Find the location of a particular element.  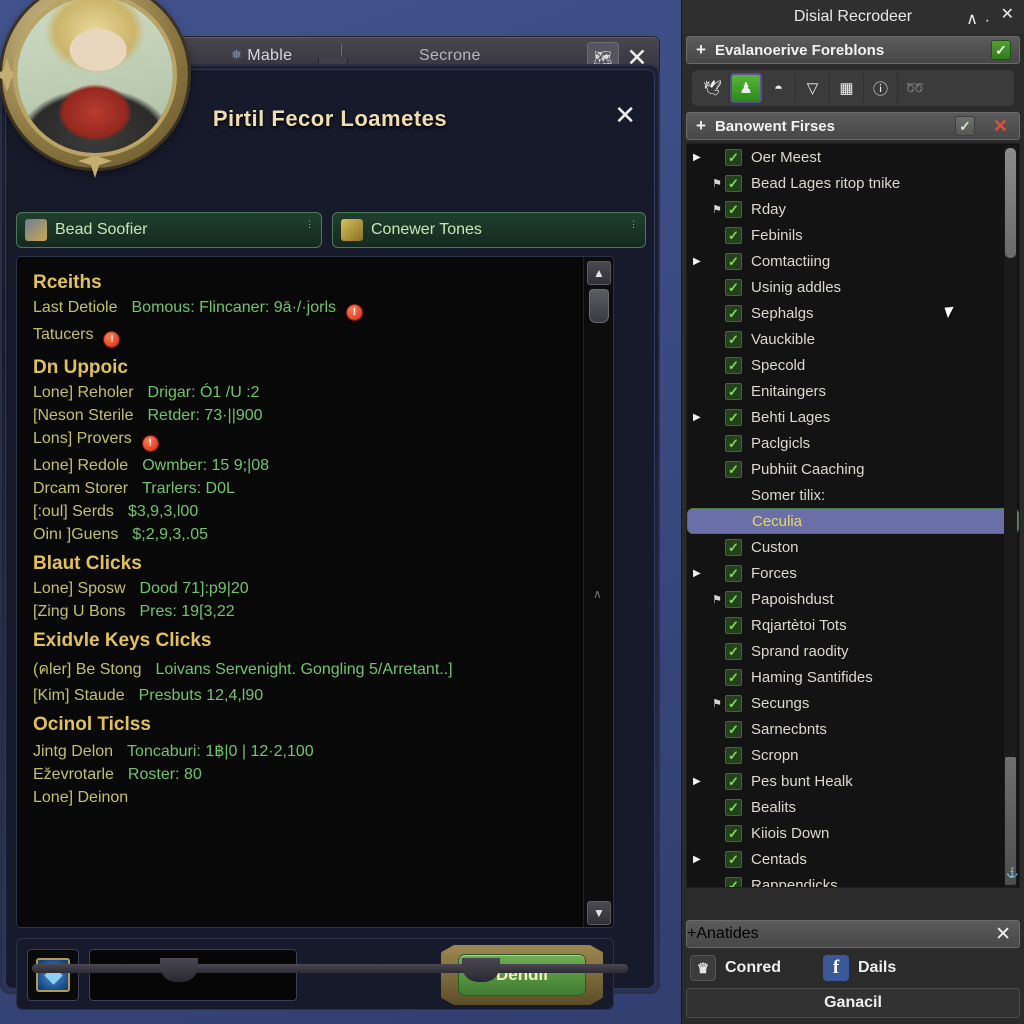

list-item: ✓ Paclgicls is located at coordinates (853, 443).